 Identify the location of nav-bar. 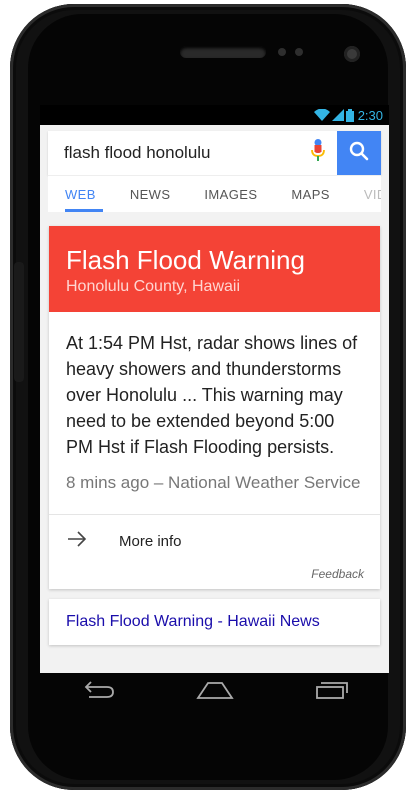
(214, 692).